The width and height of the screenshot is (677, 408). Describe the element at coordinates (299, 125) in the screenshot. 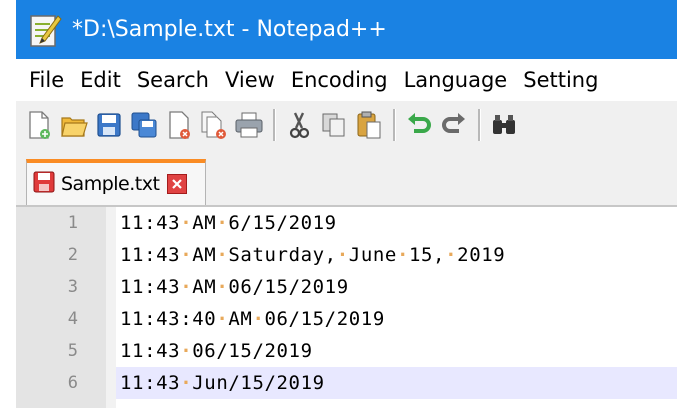

I see `cut-icon` at that location.